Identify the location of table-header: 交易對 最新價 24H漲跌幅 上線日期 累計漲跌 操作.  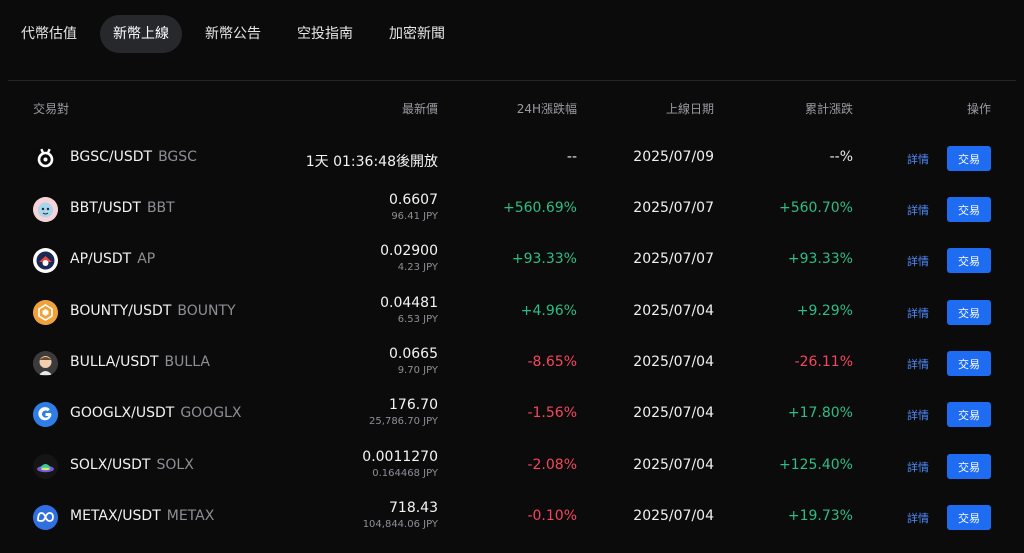
(512, 108).